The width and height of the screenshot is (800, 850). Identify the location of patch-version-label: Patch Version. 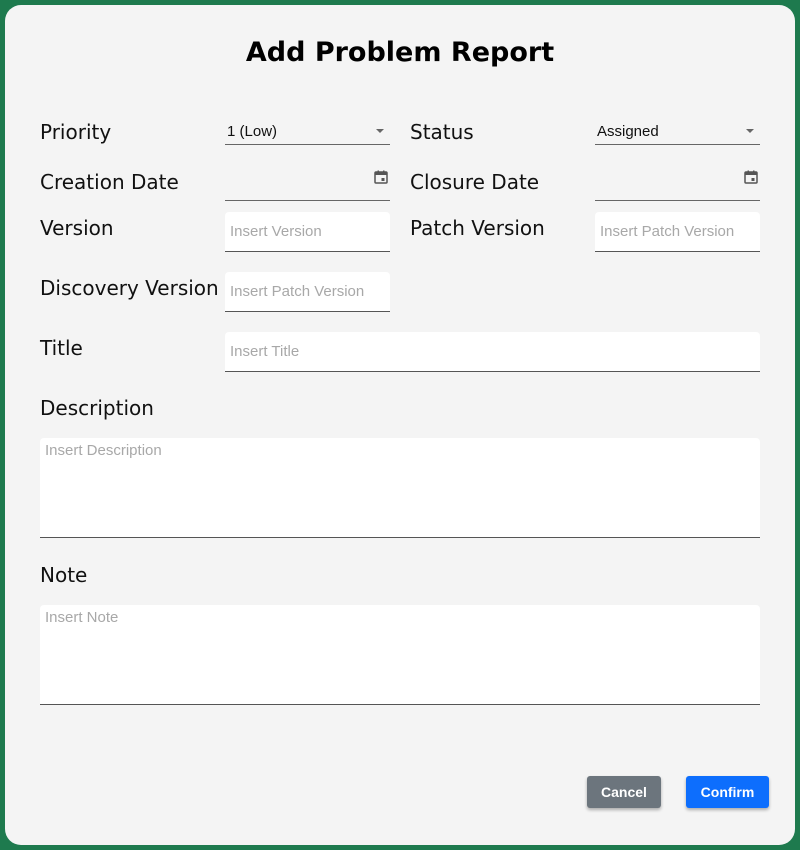
(477, 228).